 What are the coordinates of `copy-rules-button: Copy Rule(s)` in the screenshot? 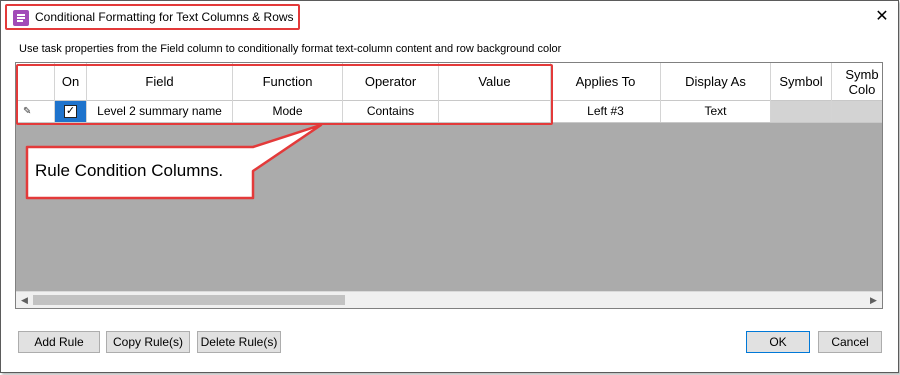 It's located at (148, 342).